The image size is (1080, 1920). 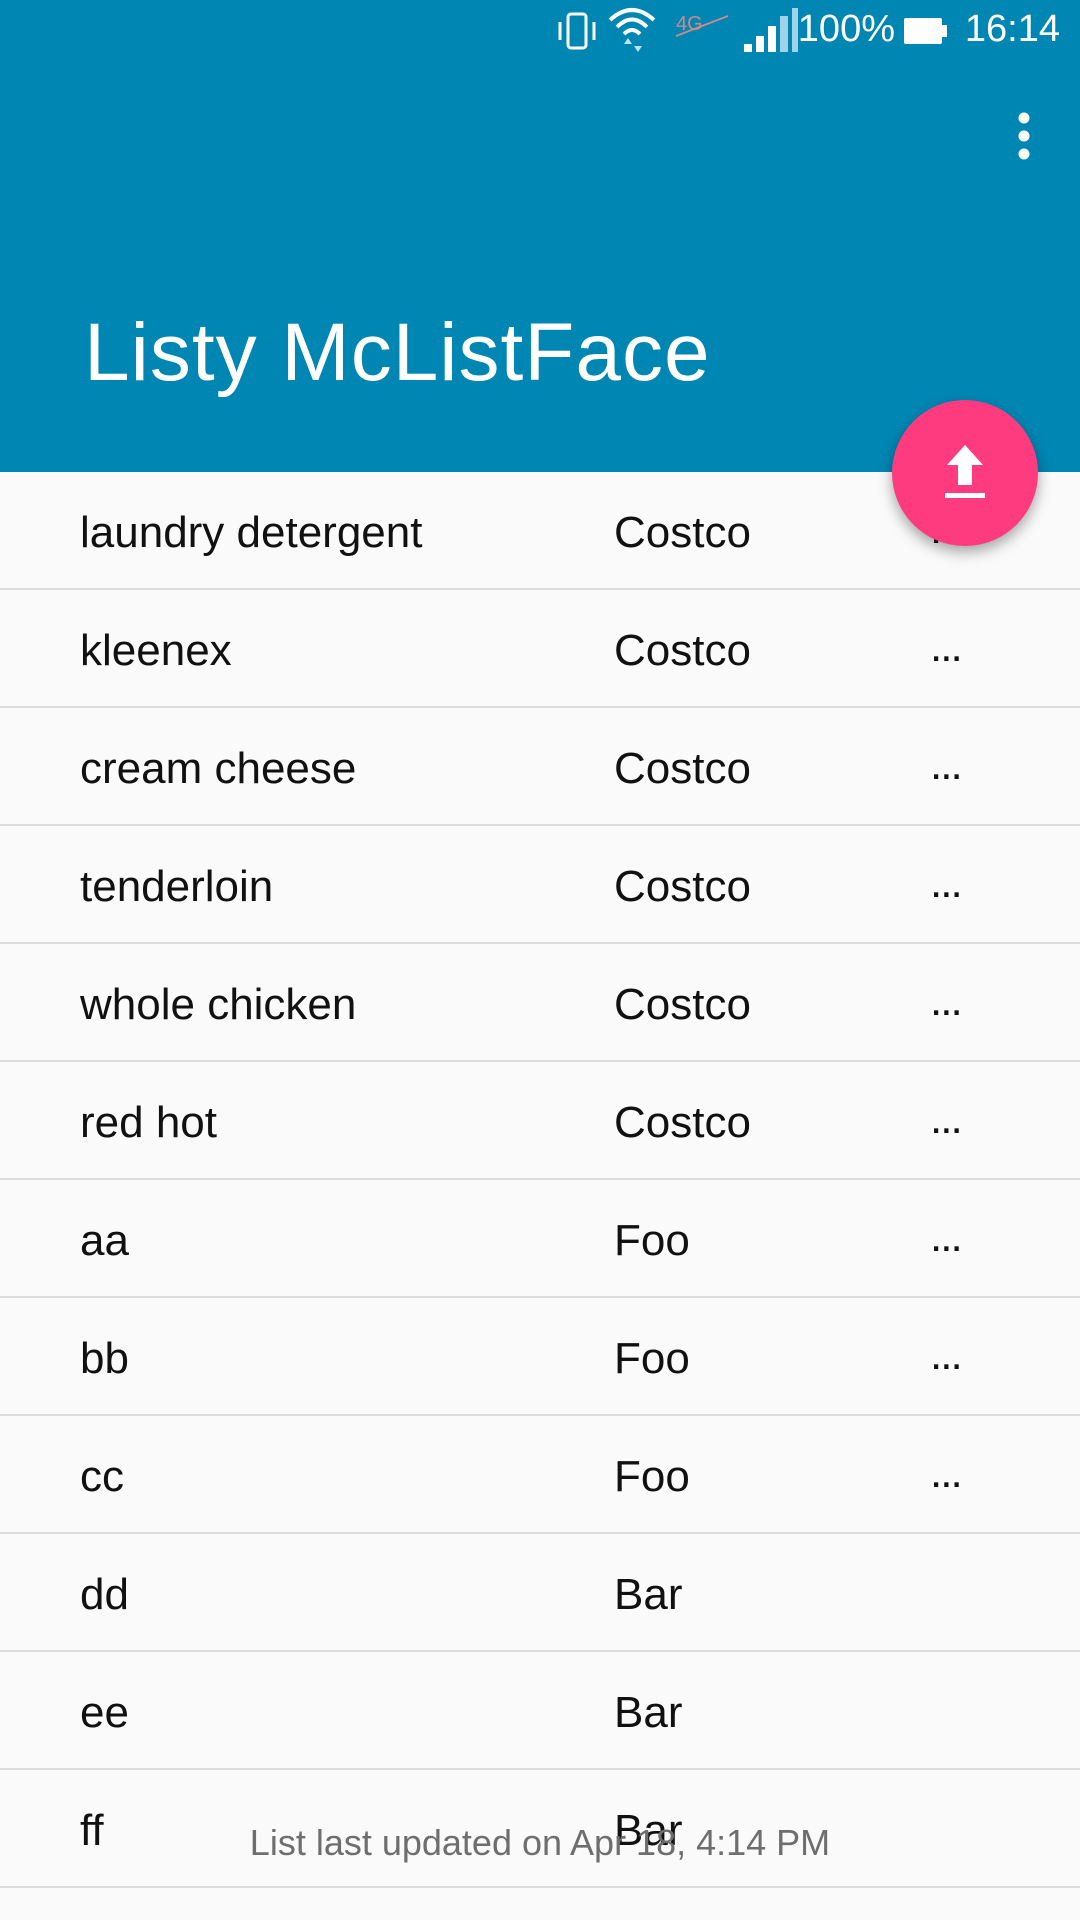 I want to click on wifi-icon, so click(x=632, y=30).